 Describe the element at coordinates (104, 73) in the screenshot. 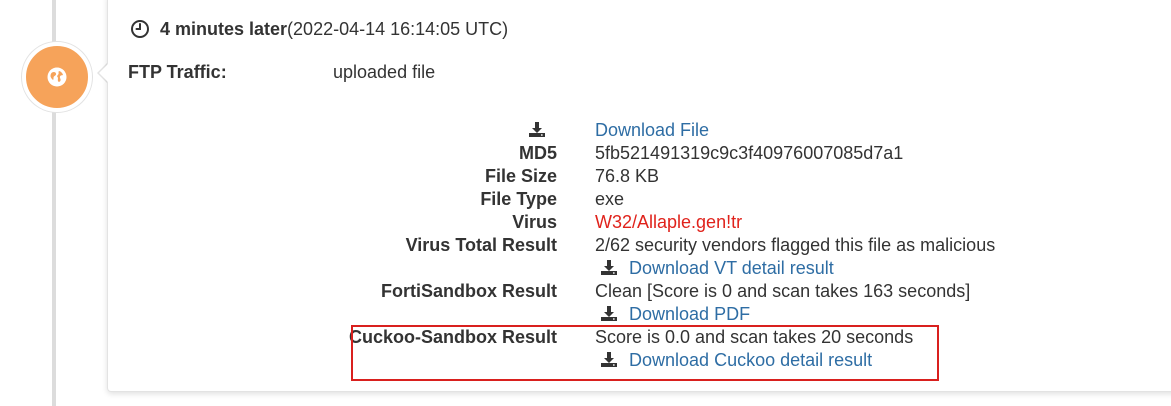

I see `card-arrow-inner` at that location.